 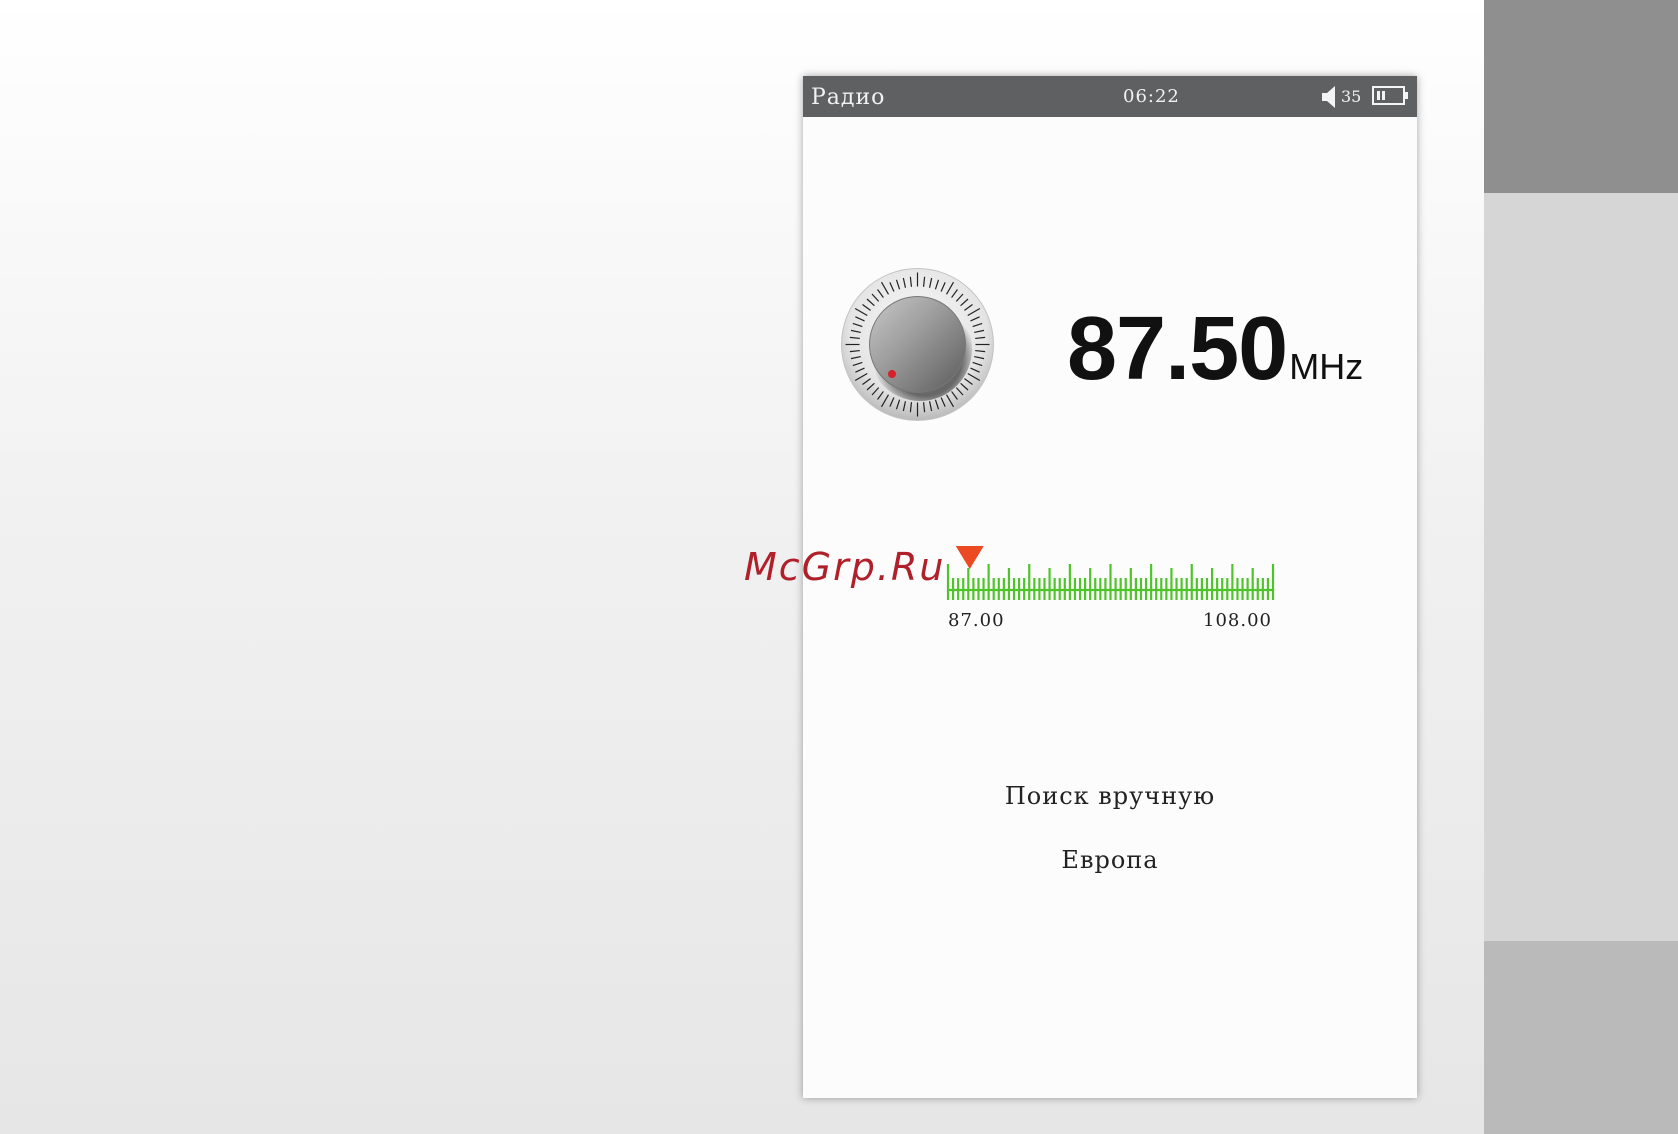 I want to click on scale-max-label: 108.00, so click(x=1237, y=620).